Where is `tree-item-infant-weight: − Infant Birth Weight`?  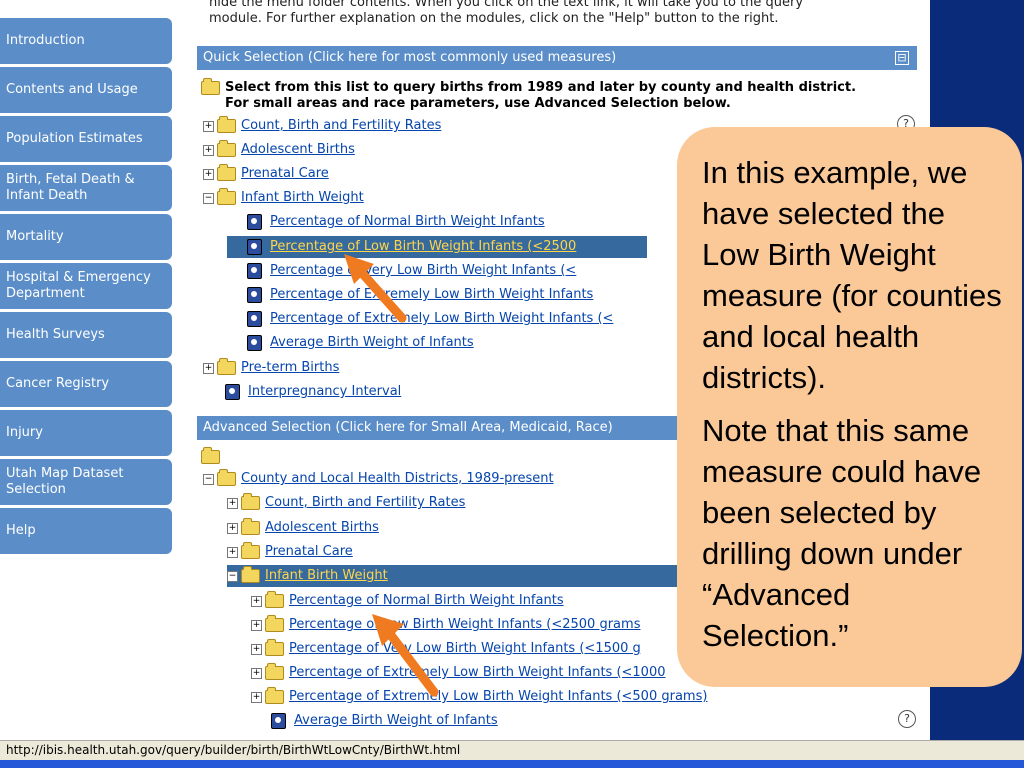
tree-item-infant-weight: − Infant Birth Weight is located at coordinates (283, 198).